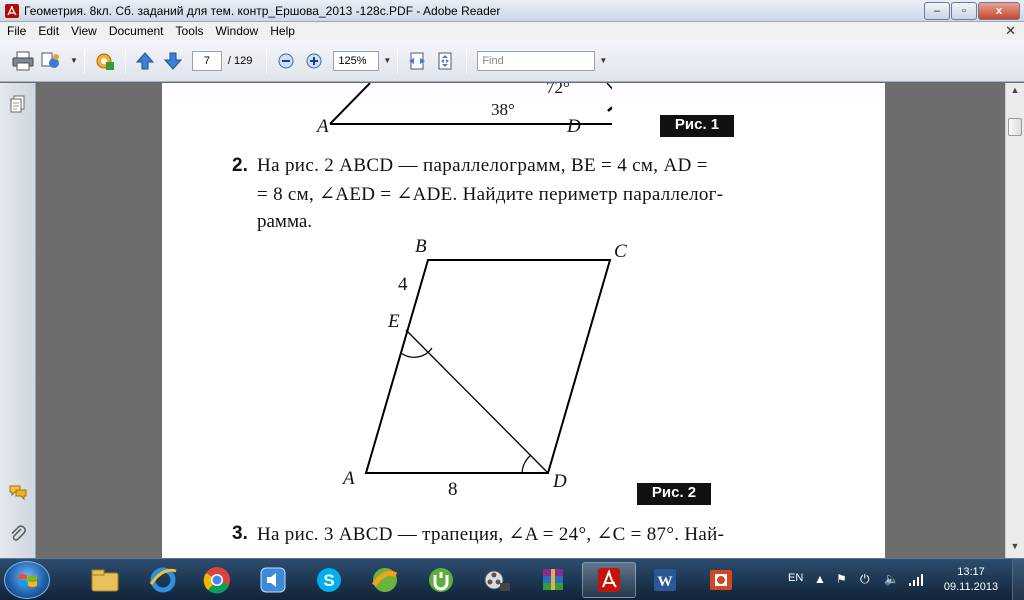  I want to click on clock: 13:17 09.11.2013, so click(971, 580).